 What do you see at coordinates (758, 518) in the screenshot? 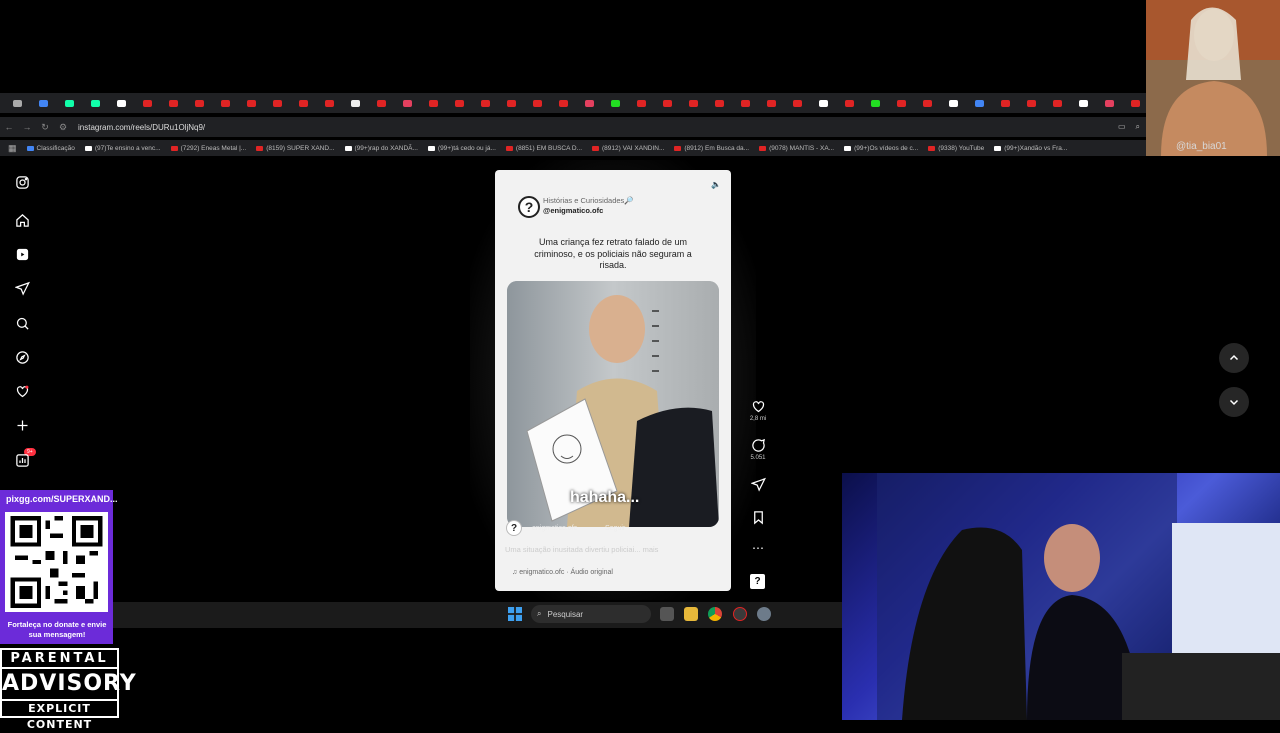
I see `save-button` at bounding box center [758, 518].